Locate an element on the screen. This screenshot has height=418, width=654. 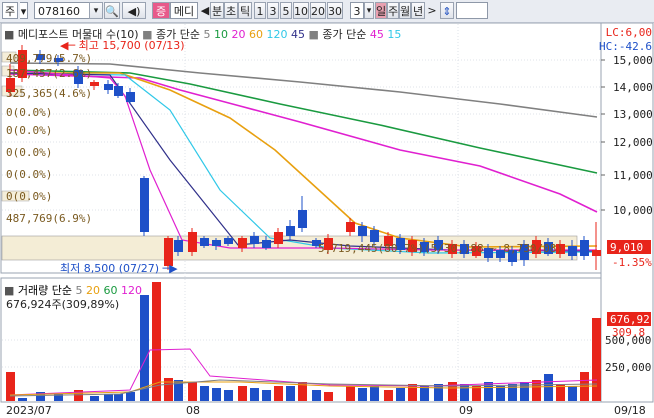
period-button-5: 5 is located at coordinates (286, 10).